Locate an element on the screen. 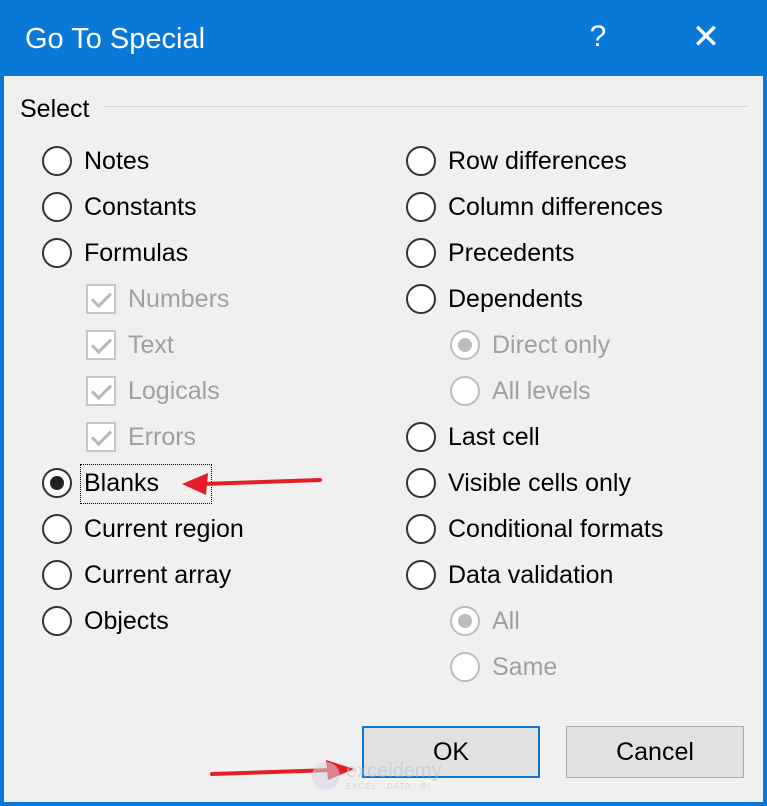  close-icon: ✕ is located at coordinates (706, 37).